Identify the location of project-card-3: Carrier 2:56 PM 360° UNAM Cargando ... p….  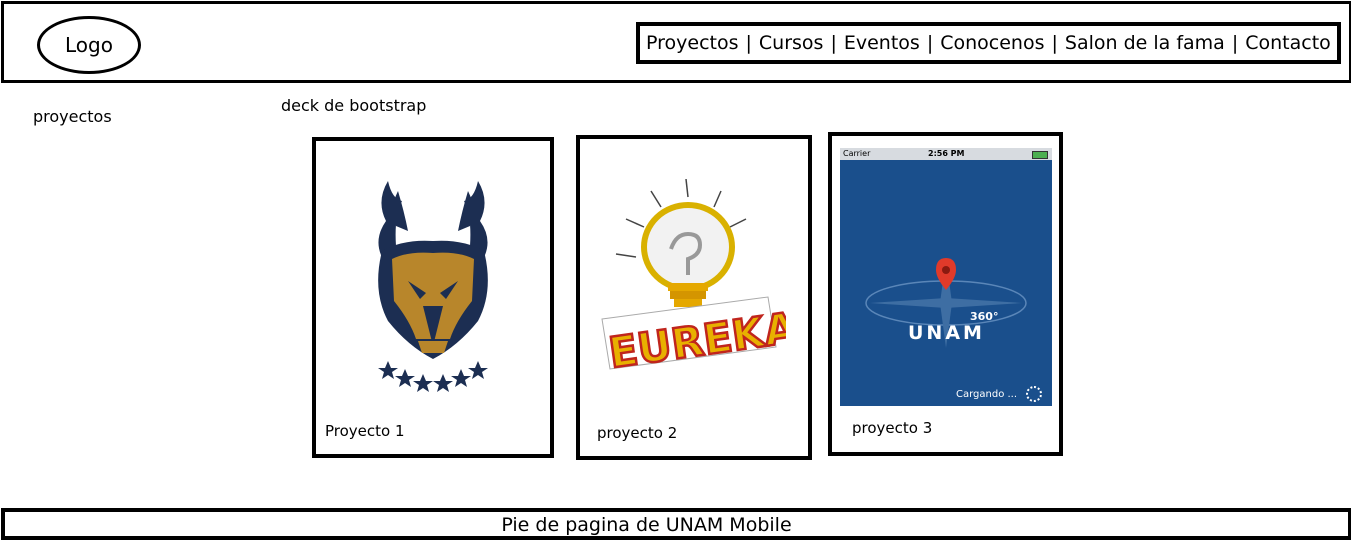
(945, 294).